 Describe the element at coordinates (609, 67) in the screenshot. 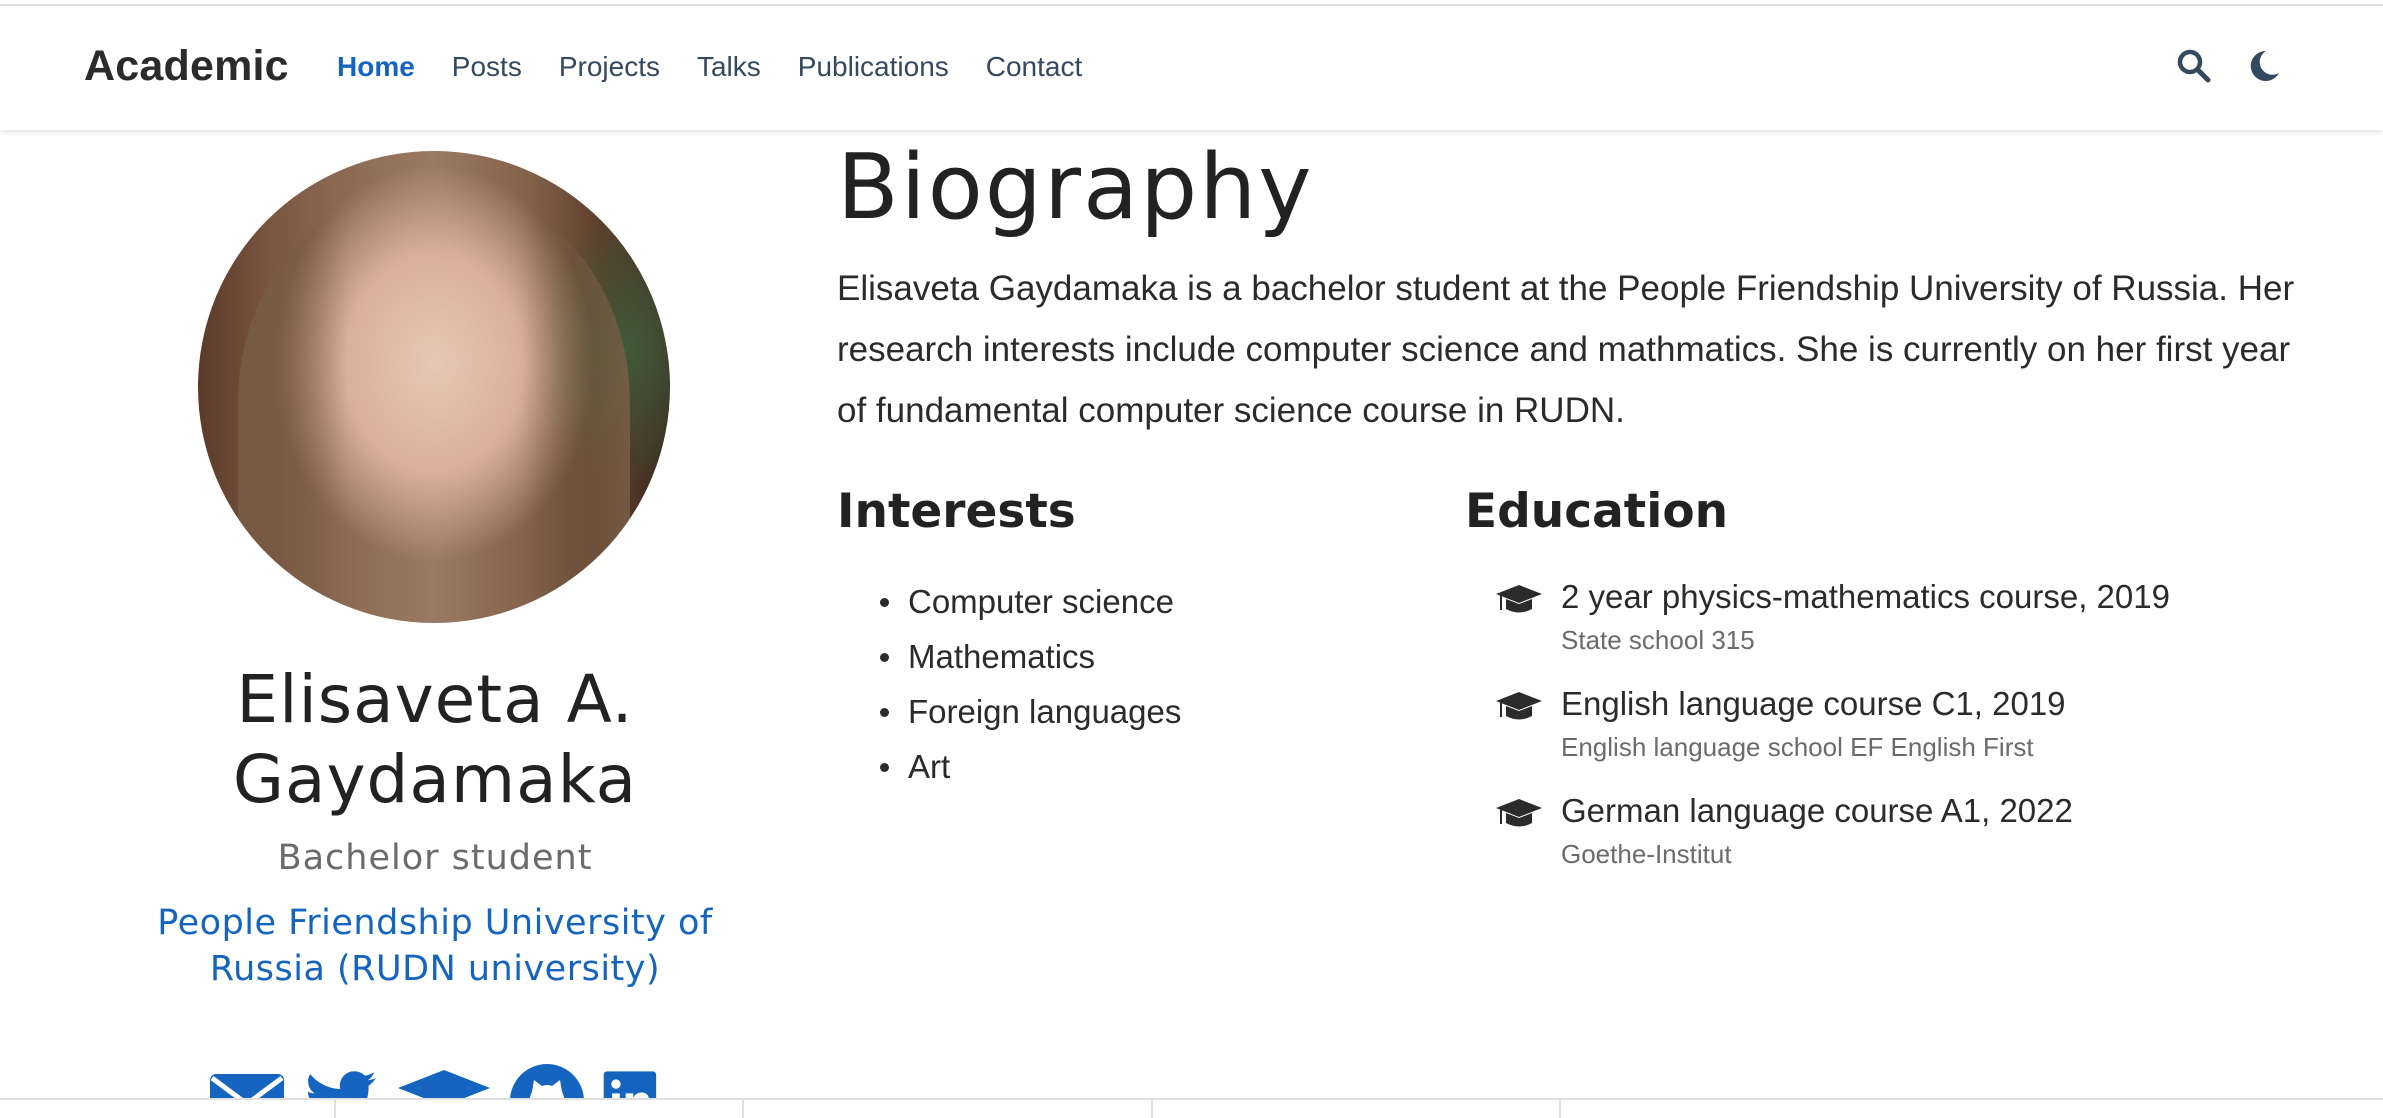

I see `nav-link-projects: Projects` at that location.